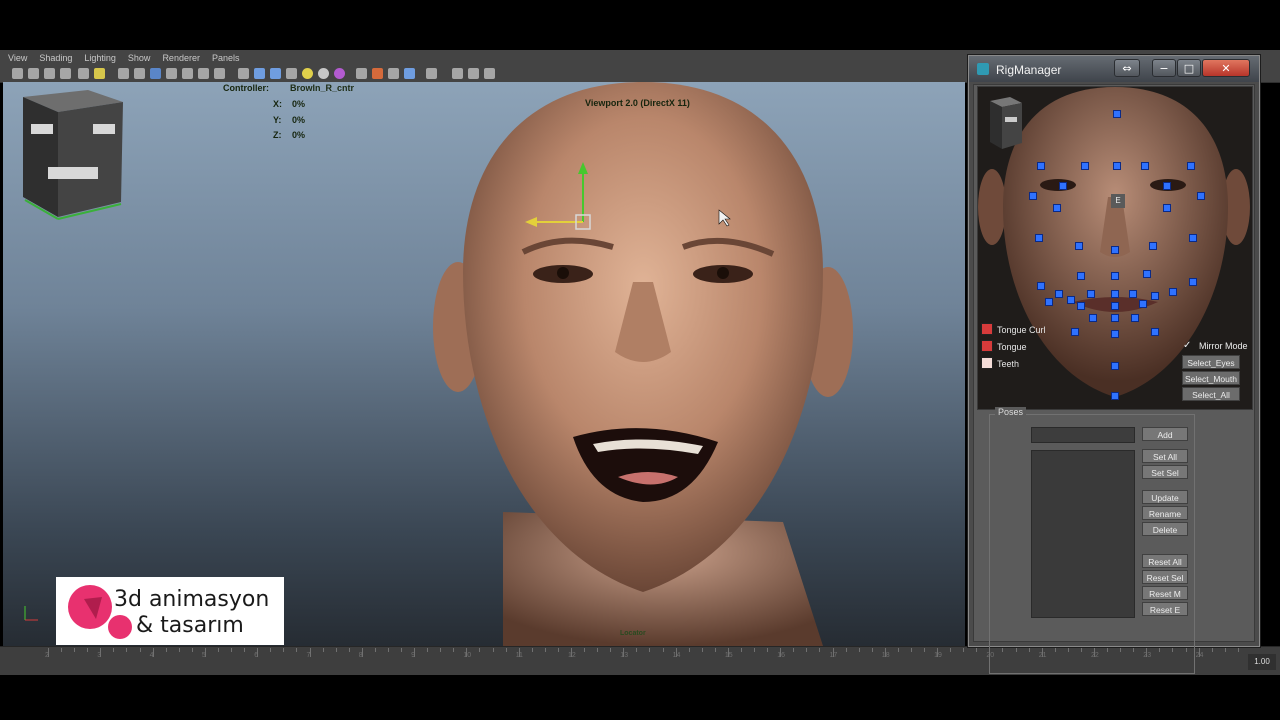 The width and height of the screenshot is (1280, 720). What do you see at coordinates (431, 73) in the screenshot?
I see `isolate-icon` at bounding box center [431, 73].